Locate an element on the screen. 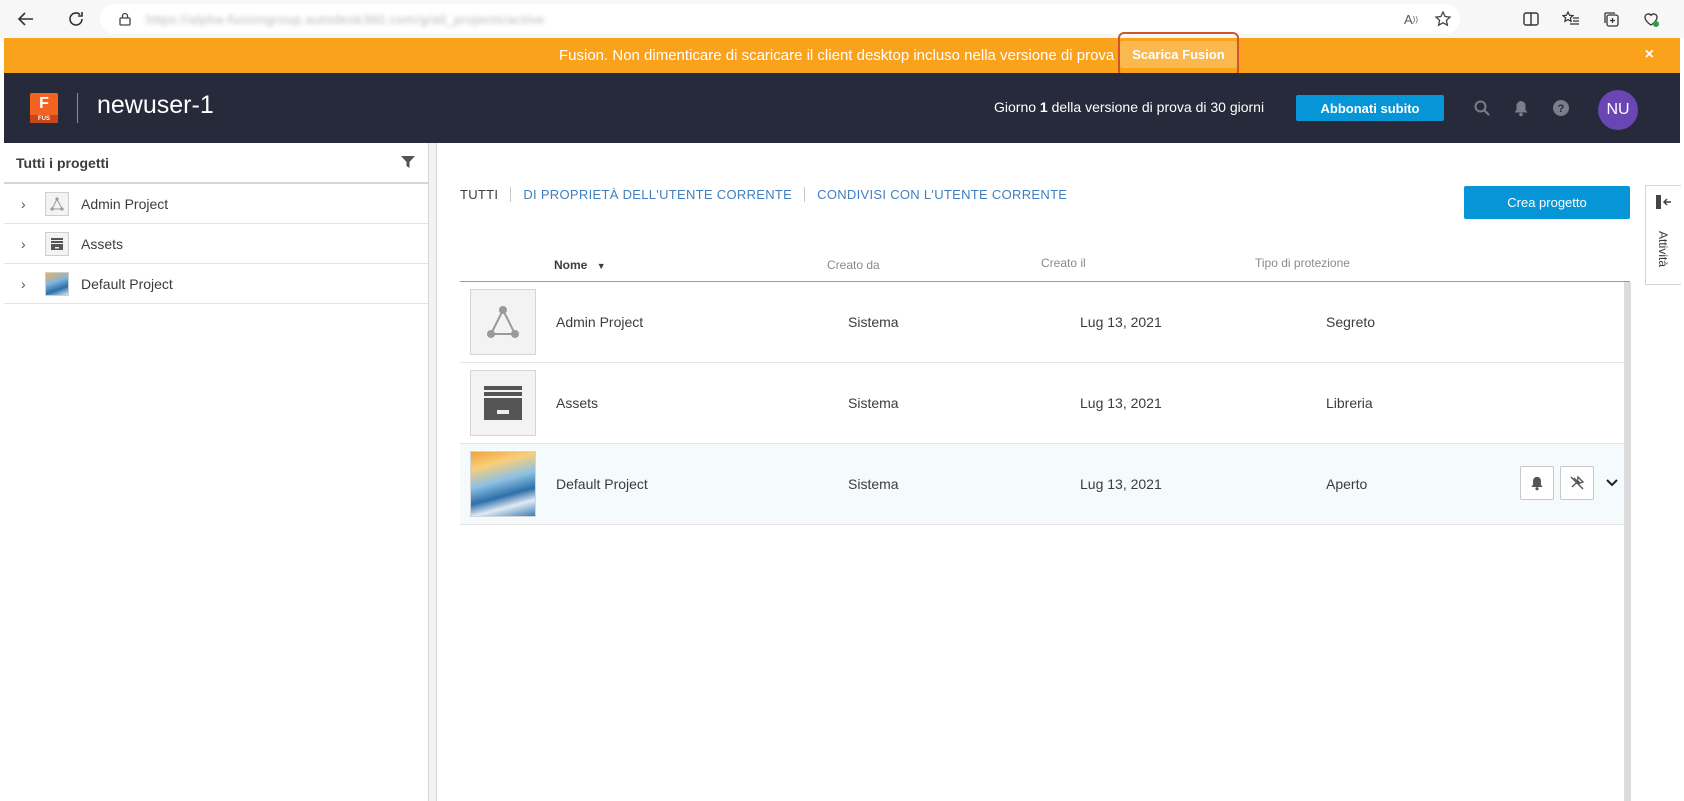 Image resolution: width=1684 pixels, height=801 pixels. collapse-panel-icon is located at coordinates (1664, 204).